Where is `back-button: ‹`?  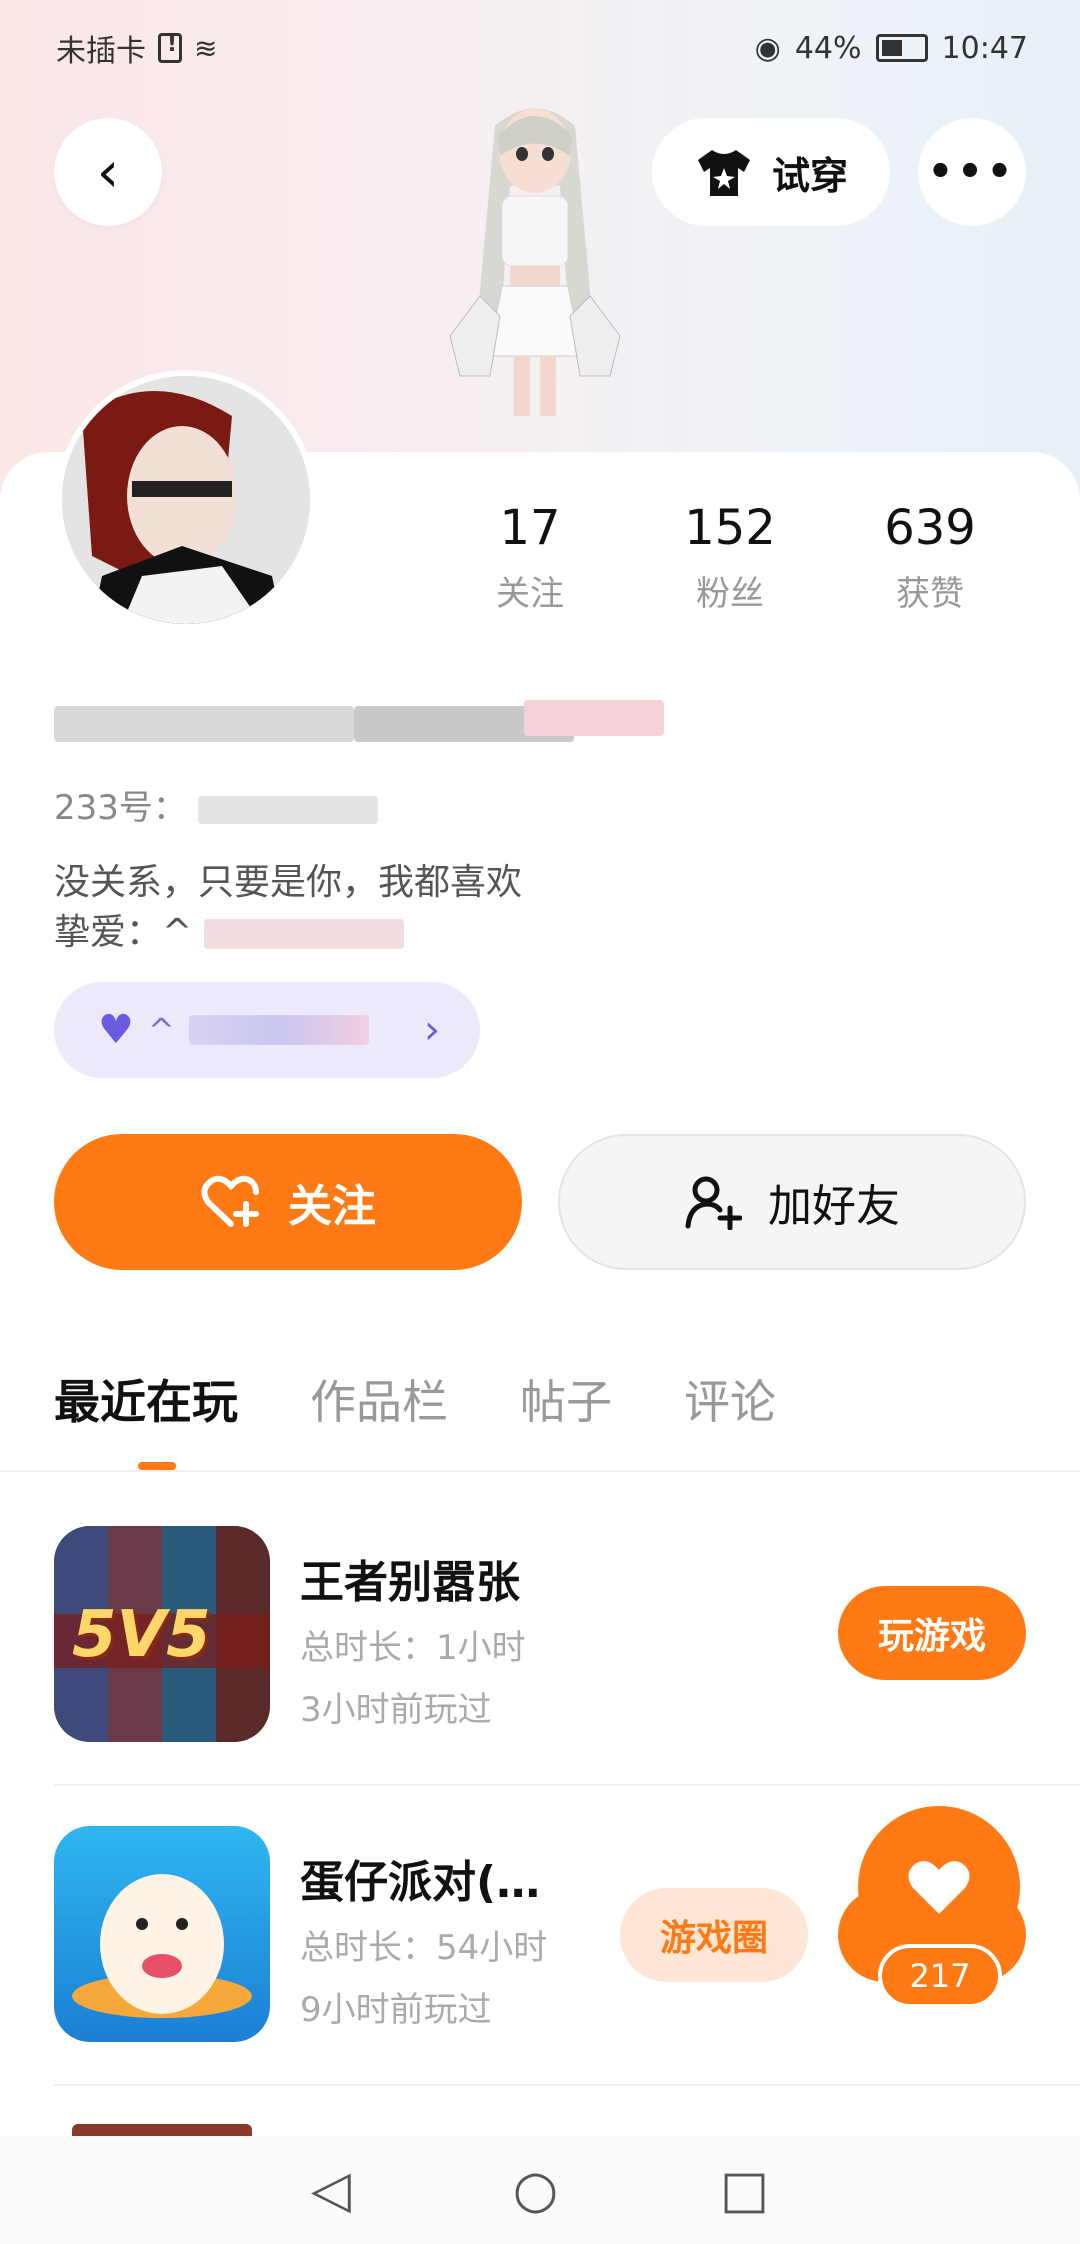 back-button: ‹ is located at coordinates (108, 172).